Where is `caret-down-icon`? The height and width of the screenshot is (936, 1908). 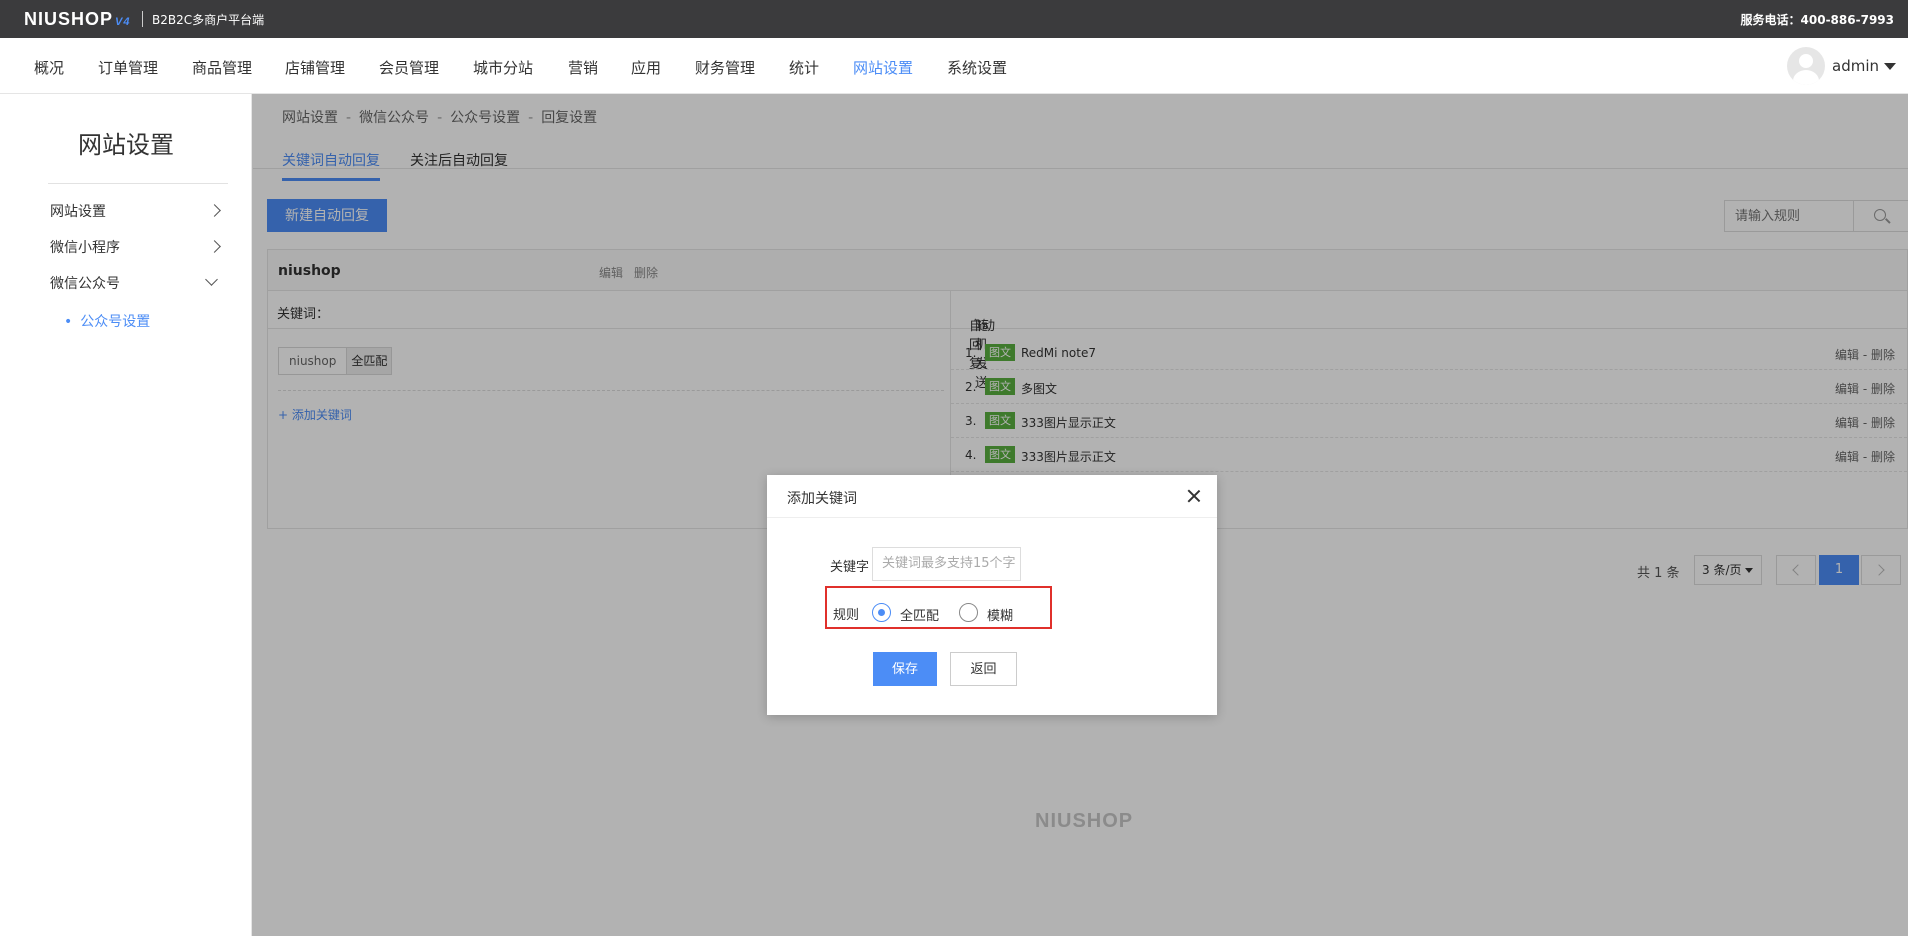 caret-down-icon is located at coordinates (1890, 66).